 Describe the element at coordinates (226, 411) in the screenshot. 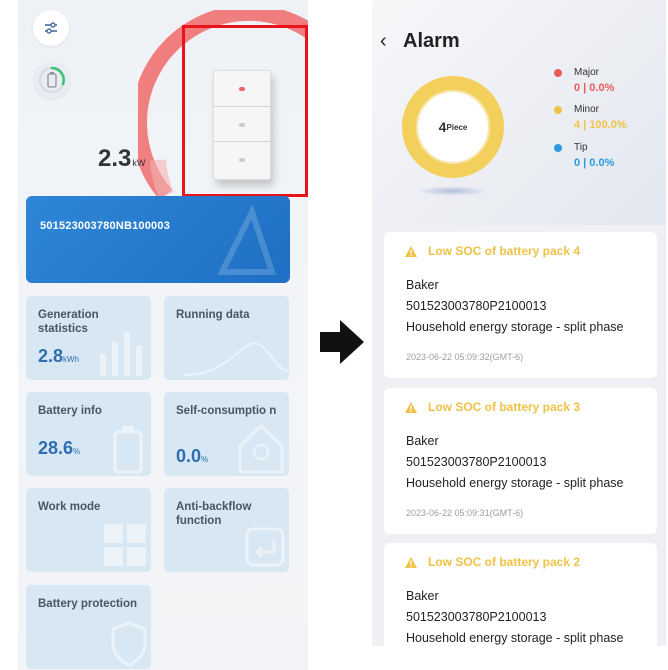

I see `tile-title: Self-consumptio n` at that location.